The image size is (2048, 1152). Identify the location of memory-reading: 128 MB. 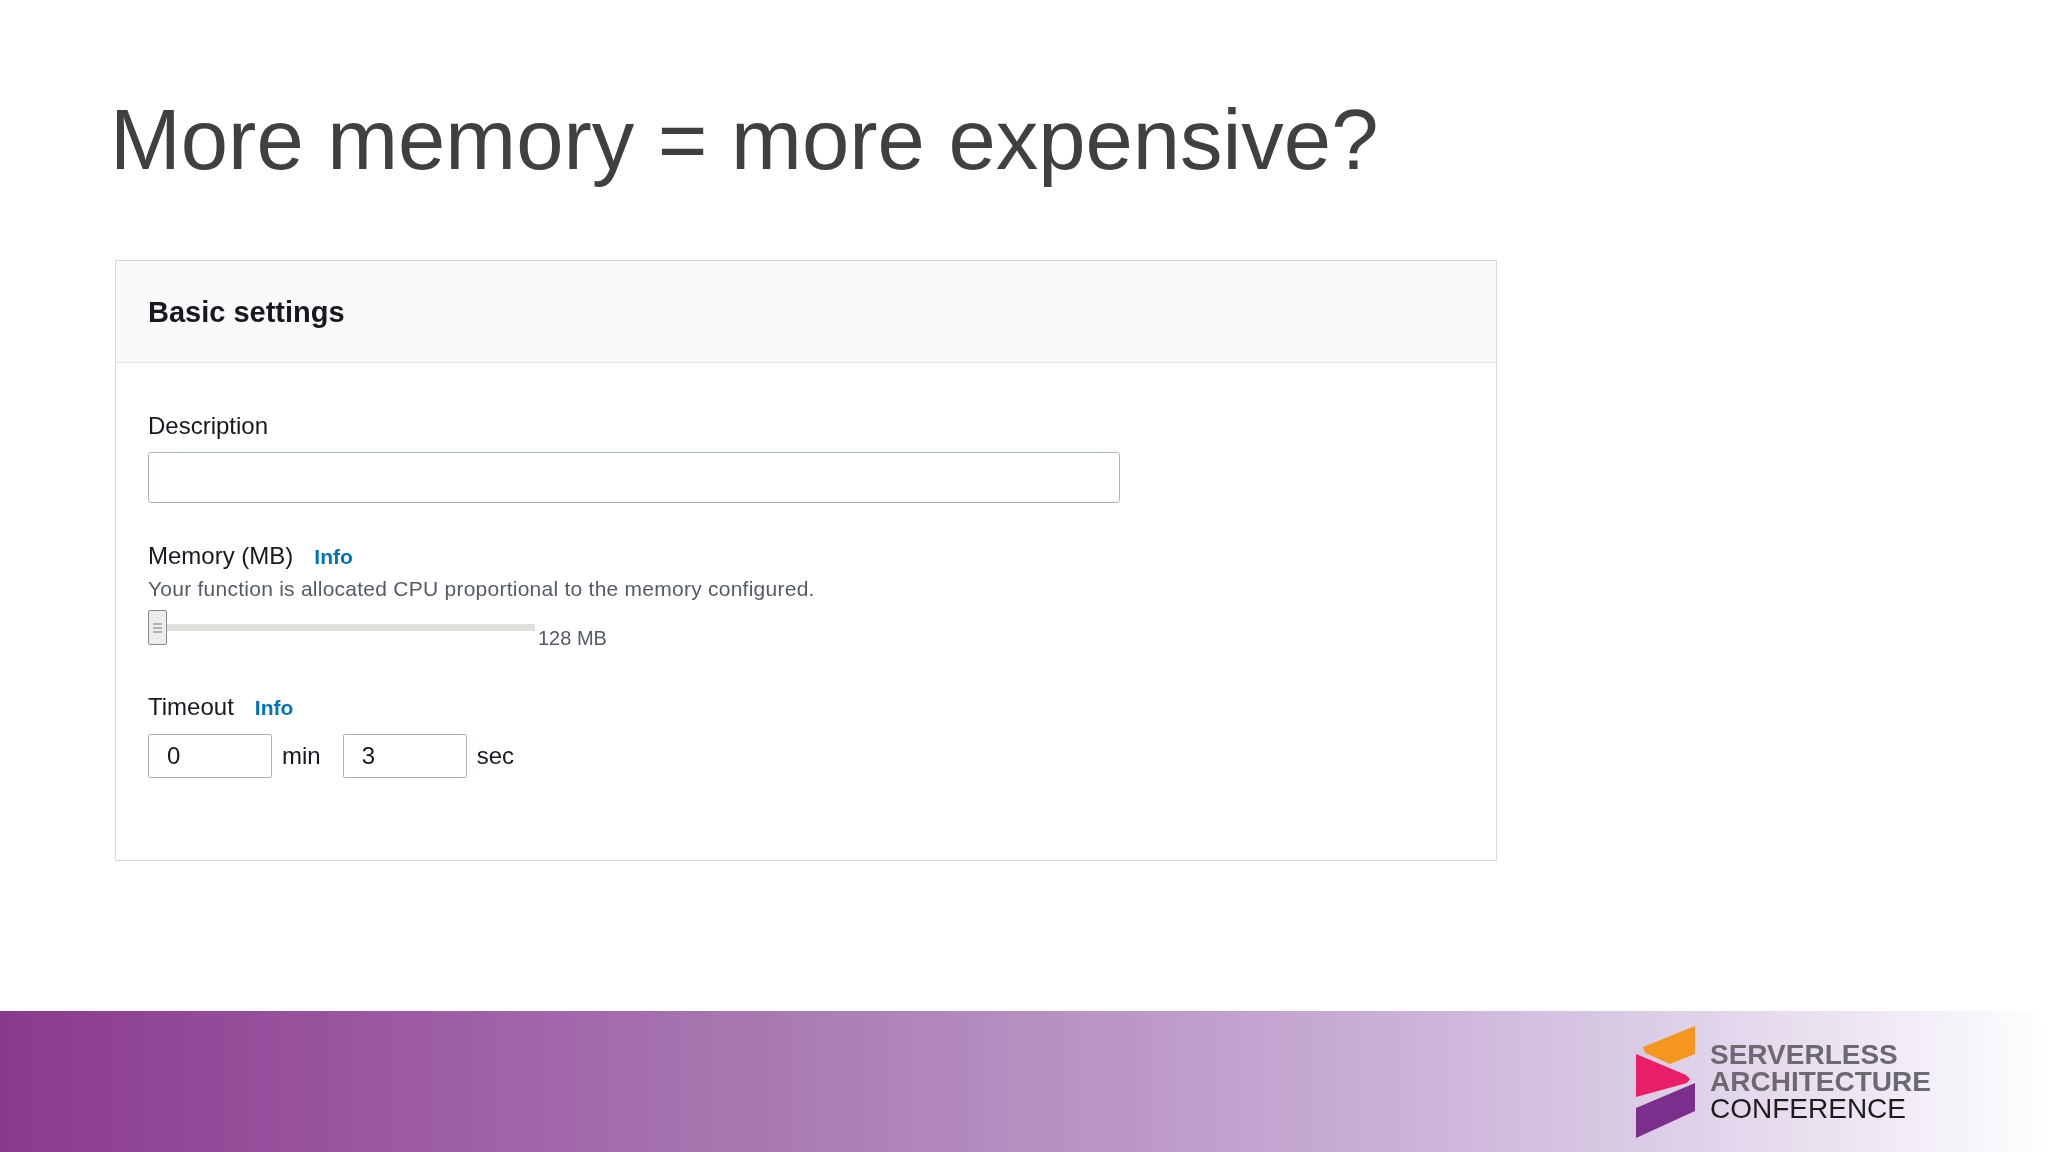
(572, 638).